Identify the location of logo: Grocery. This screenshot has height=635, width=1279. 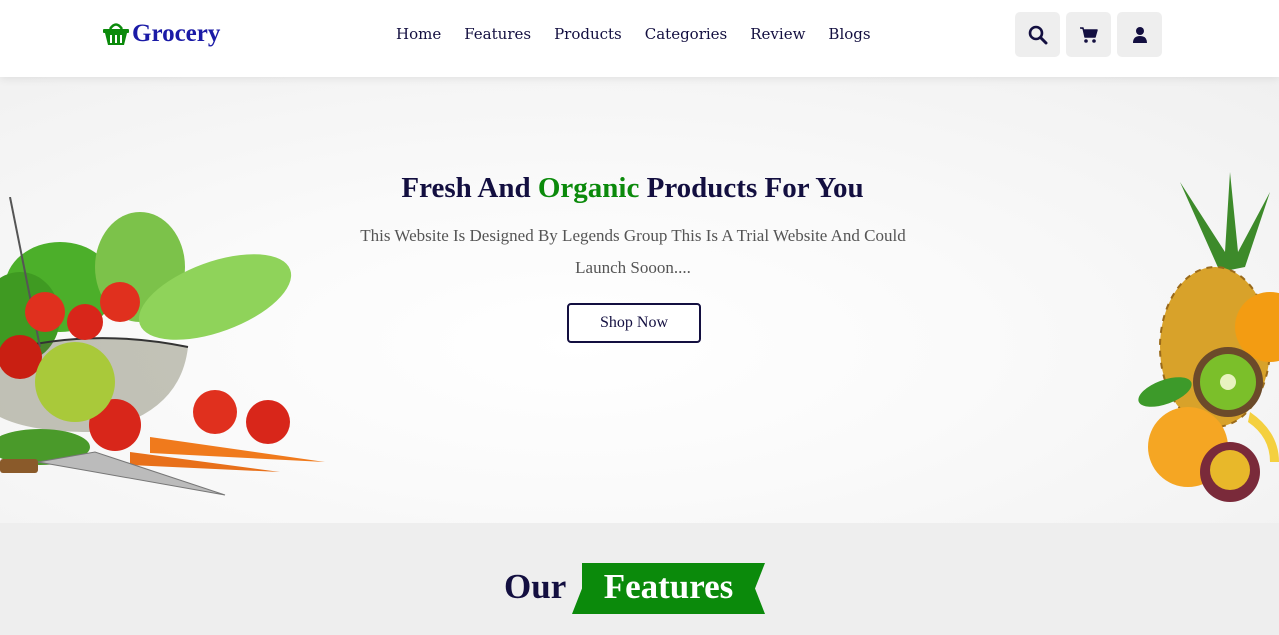
(161, 33).